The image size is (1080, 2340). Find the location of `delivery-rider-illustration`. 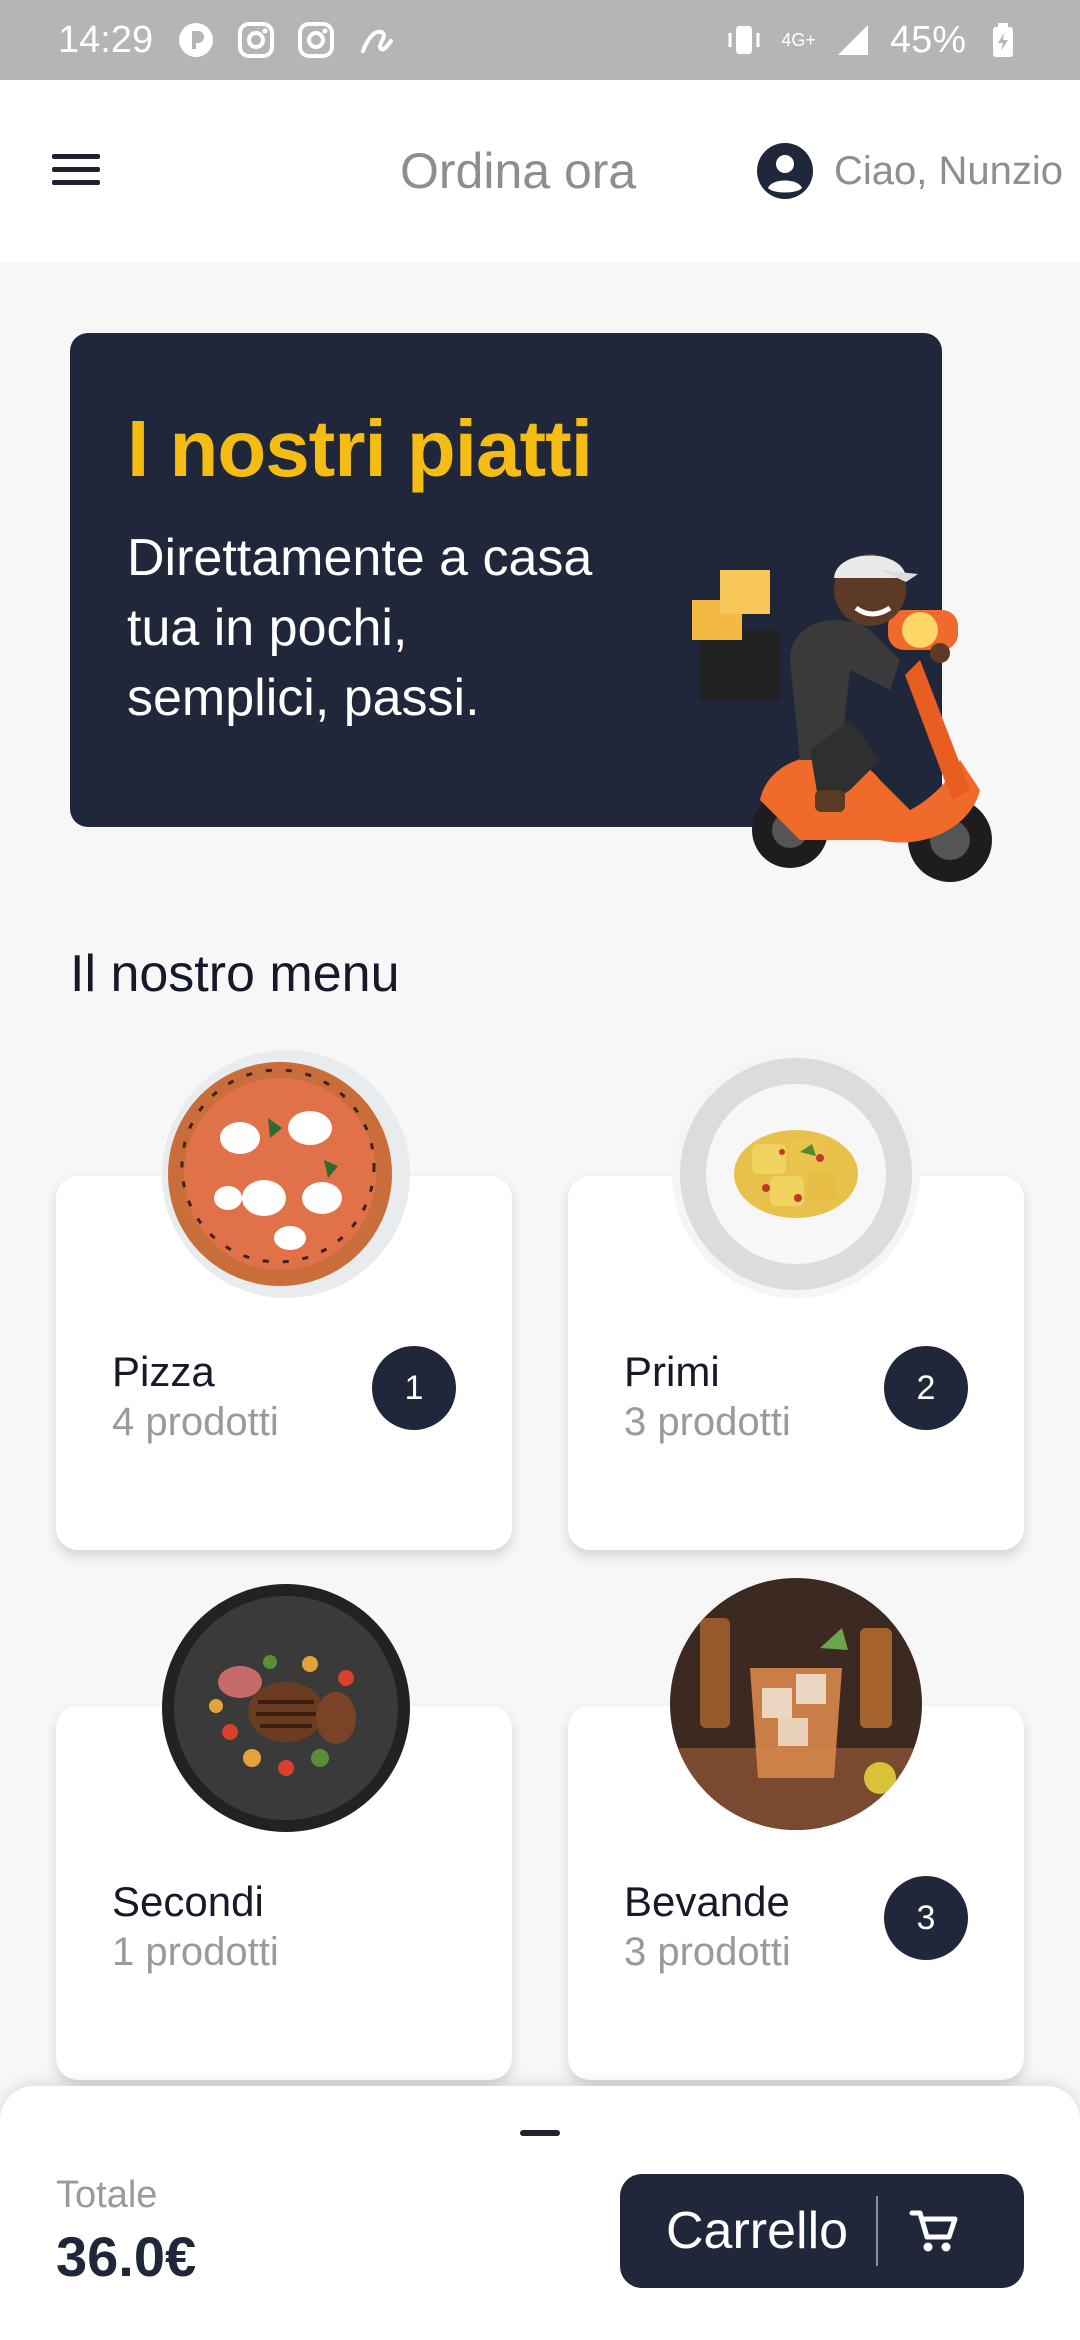

delivery-rider-illustration is located at coordinates (842, 718).